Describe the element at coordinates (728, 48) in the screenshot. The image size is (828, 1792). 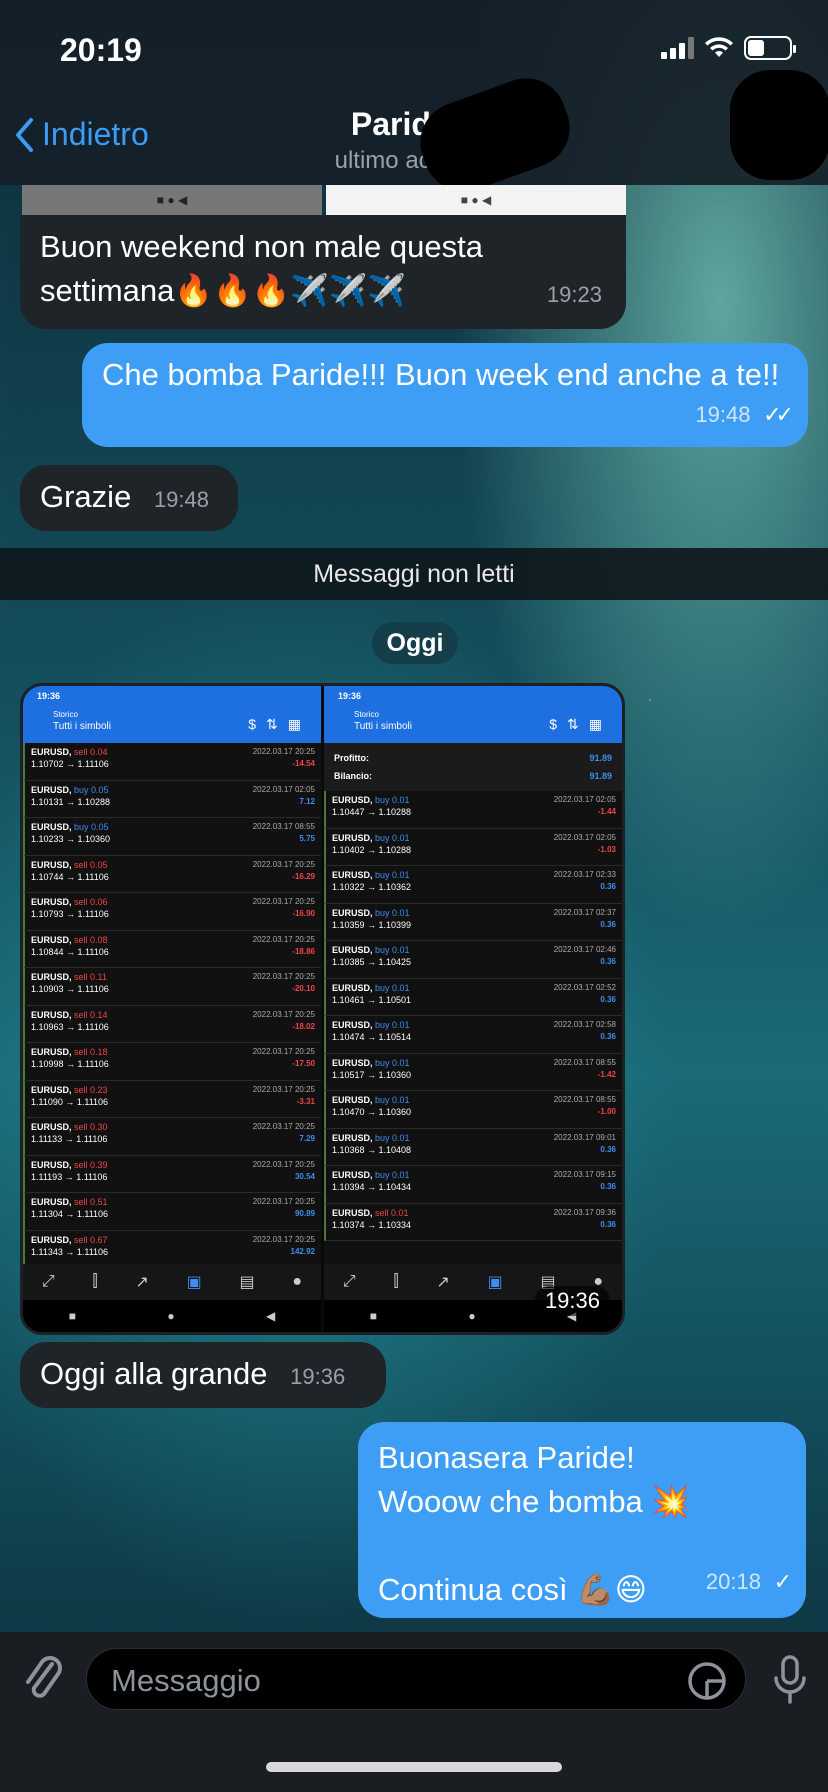
I see `status-icons` at that location.